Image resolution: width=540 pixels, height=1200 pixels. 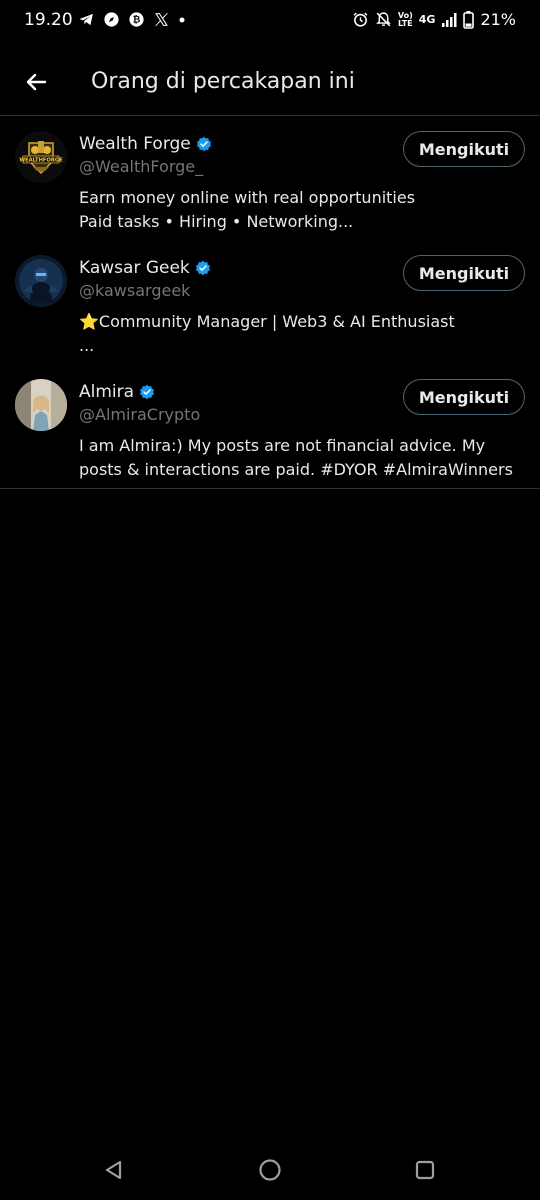 I want to click on network-type: 4G, so click(x=427, y=19).